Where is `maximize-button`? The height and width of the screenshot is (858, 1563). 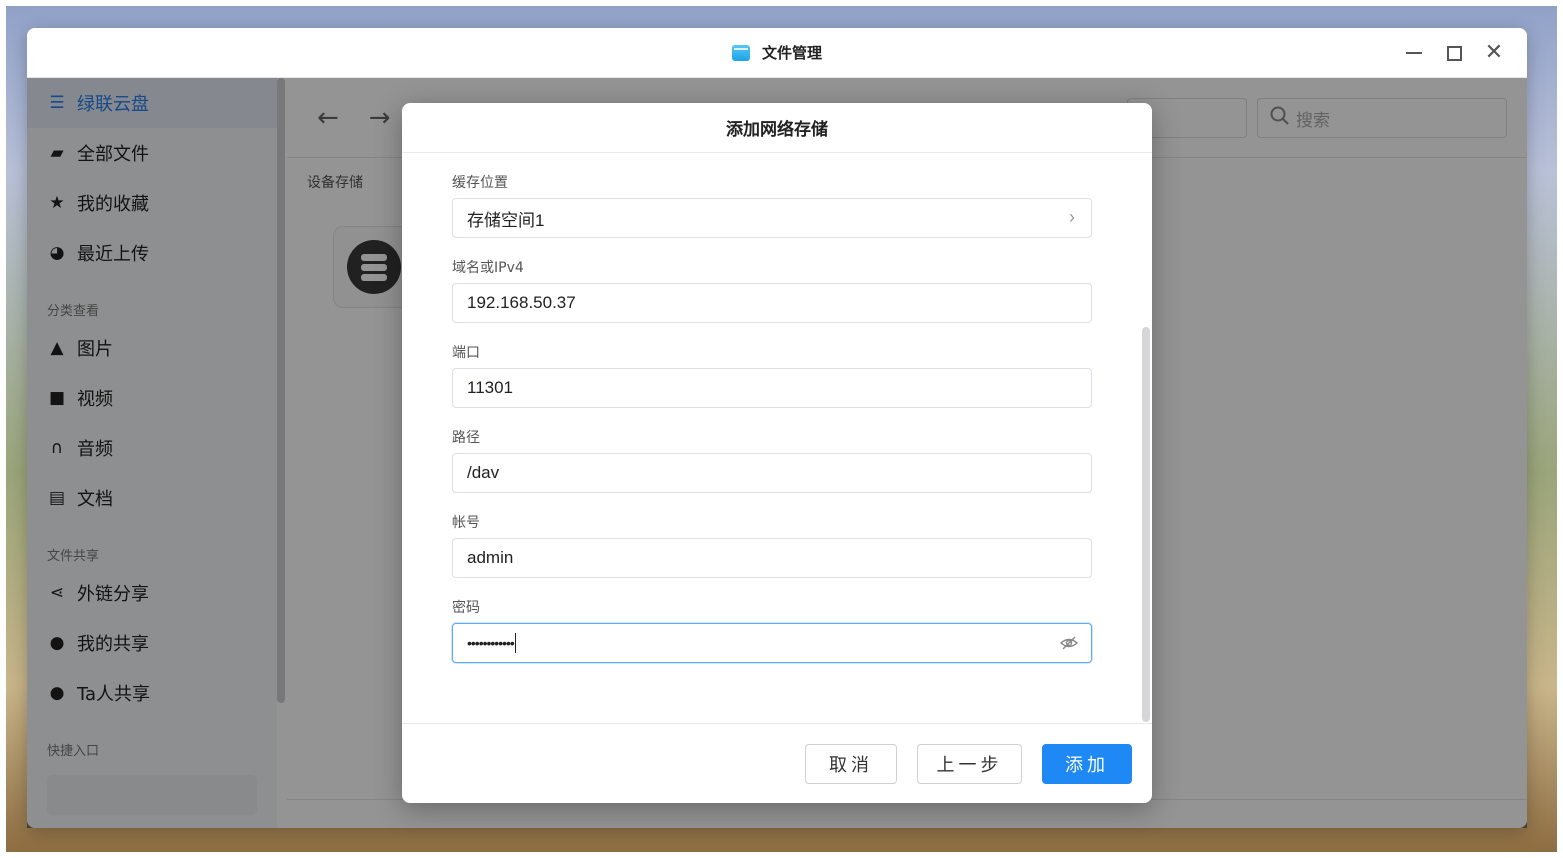 maximize-button is located at coordinates (1454, 53).